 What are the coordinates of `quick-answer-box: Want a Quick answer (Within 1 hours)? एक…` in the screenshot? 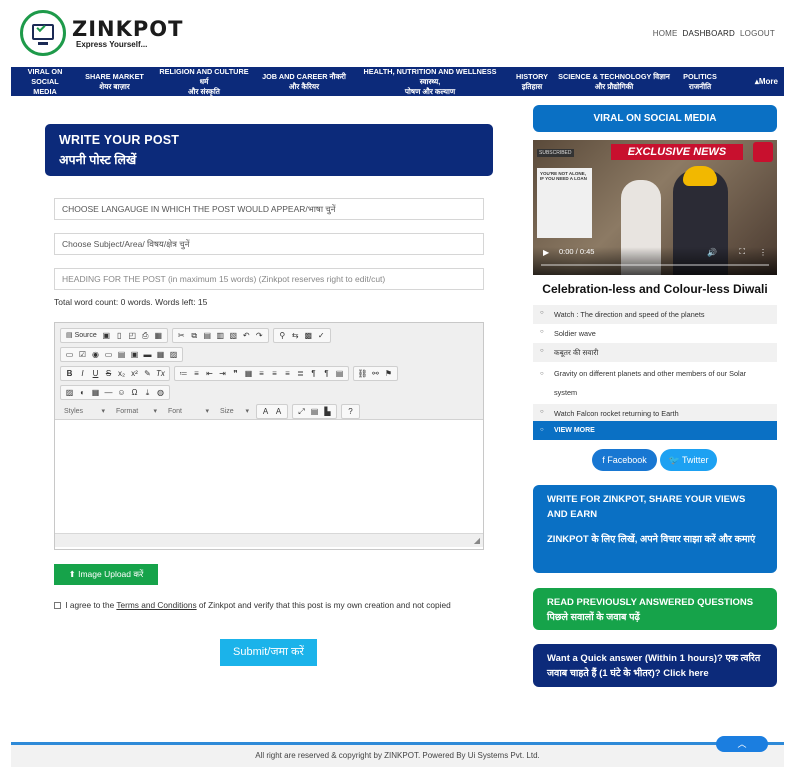 It's located at (655, 665).